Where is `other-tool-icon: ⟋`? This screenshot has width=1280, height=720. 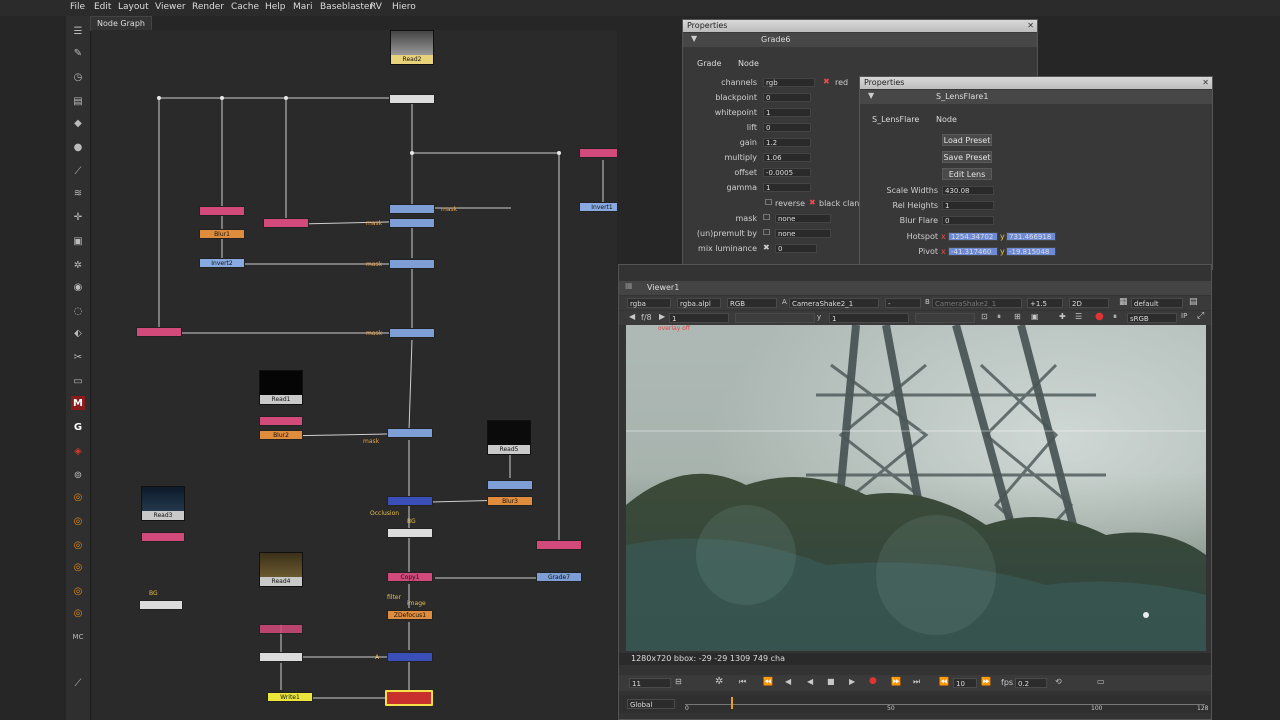 other-tool-icon: ⟋ is located at coordinates (78, 683).